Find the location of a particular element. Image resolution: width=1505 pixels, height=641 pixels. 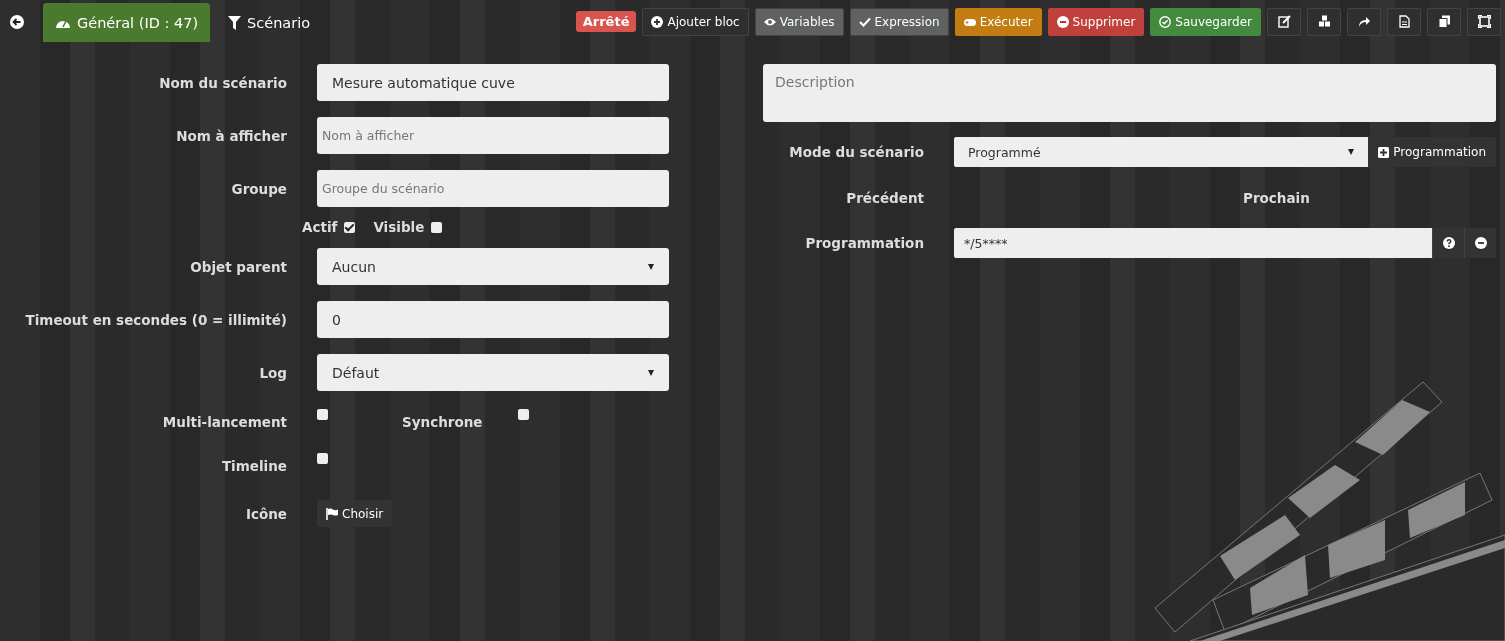

field-label: Icône is located at coordinates (265, 513).